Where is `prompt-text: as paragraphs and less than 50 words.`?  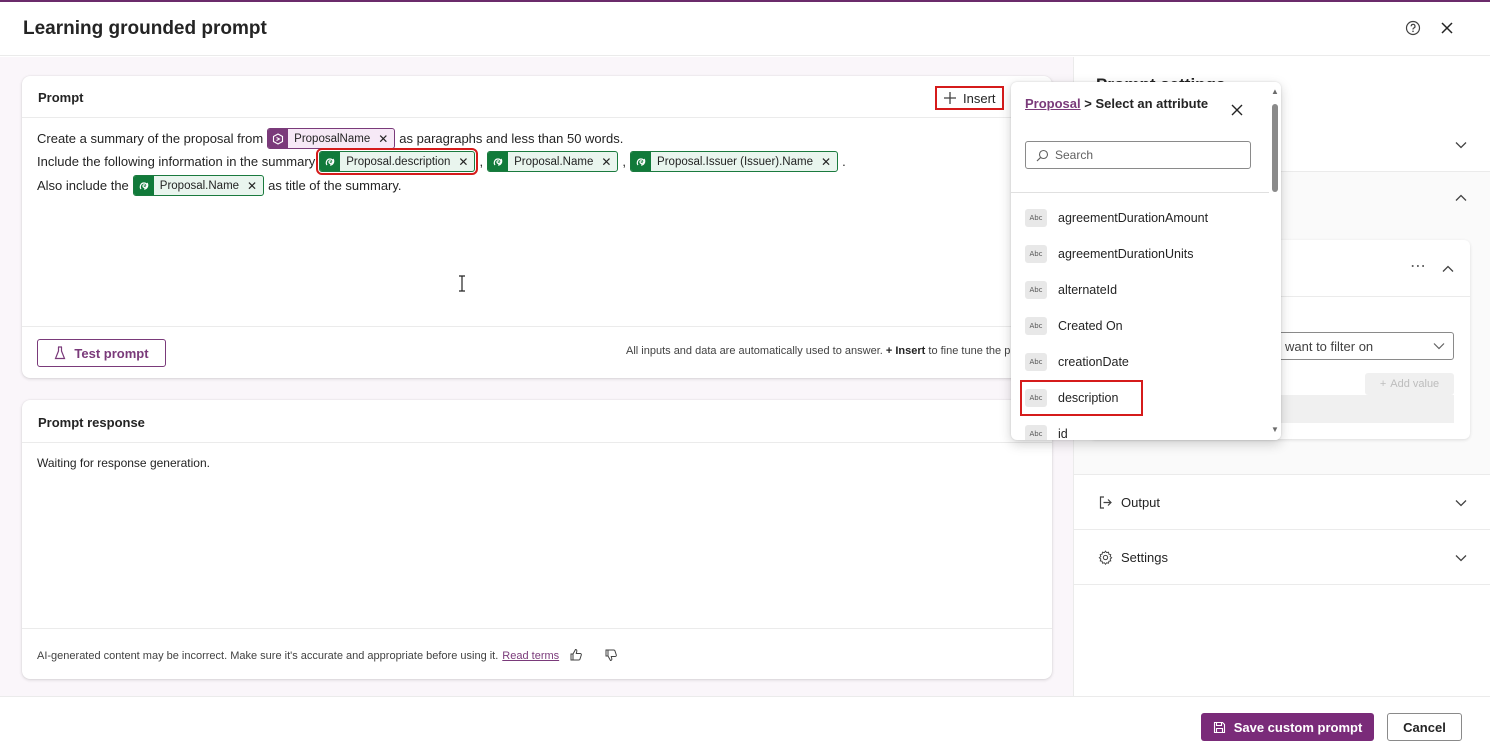
prompt-text: as paragraphs and less than 50 words. is located at coordinates (511, 138).